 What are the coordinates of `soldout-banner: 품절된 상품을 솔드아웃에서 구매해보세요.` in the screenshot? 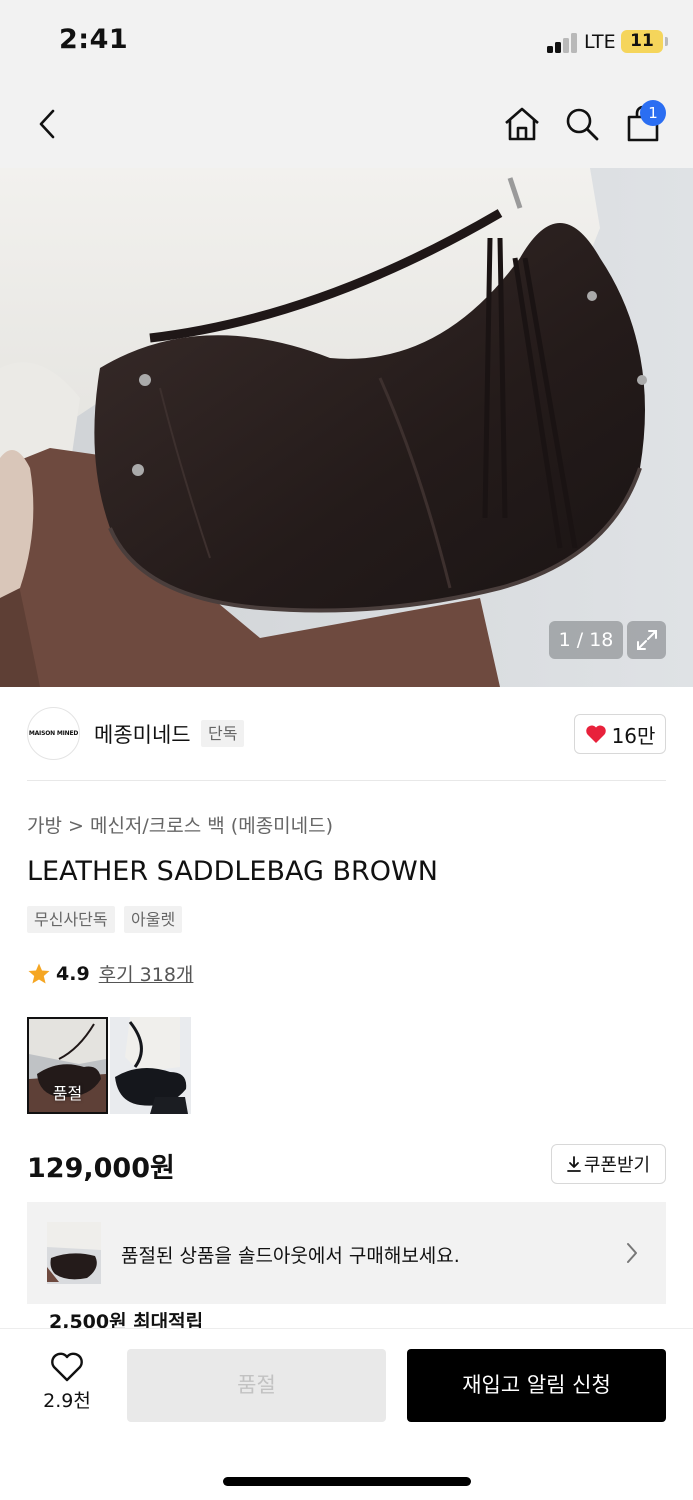 It's located at (346, 1253).